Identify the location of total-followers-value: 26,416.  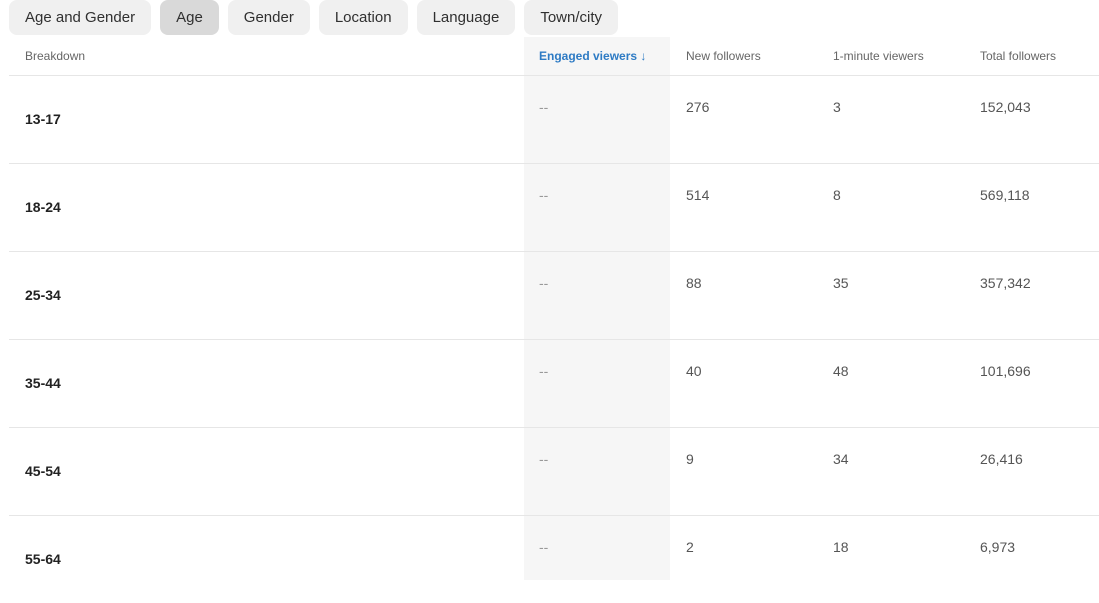
(1001, 459).